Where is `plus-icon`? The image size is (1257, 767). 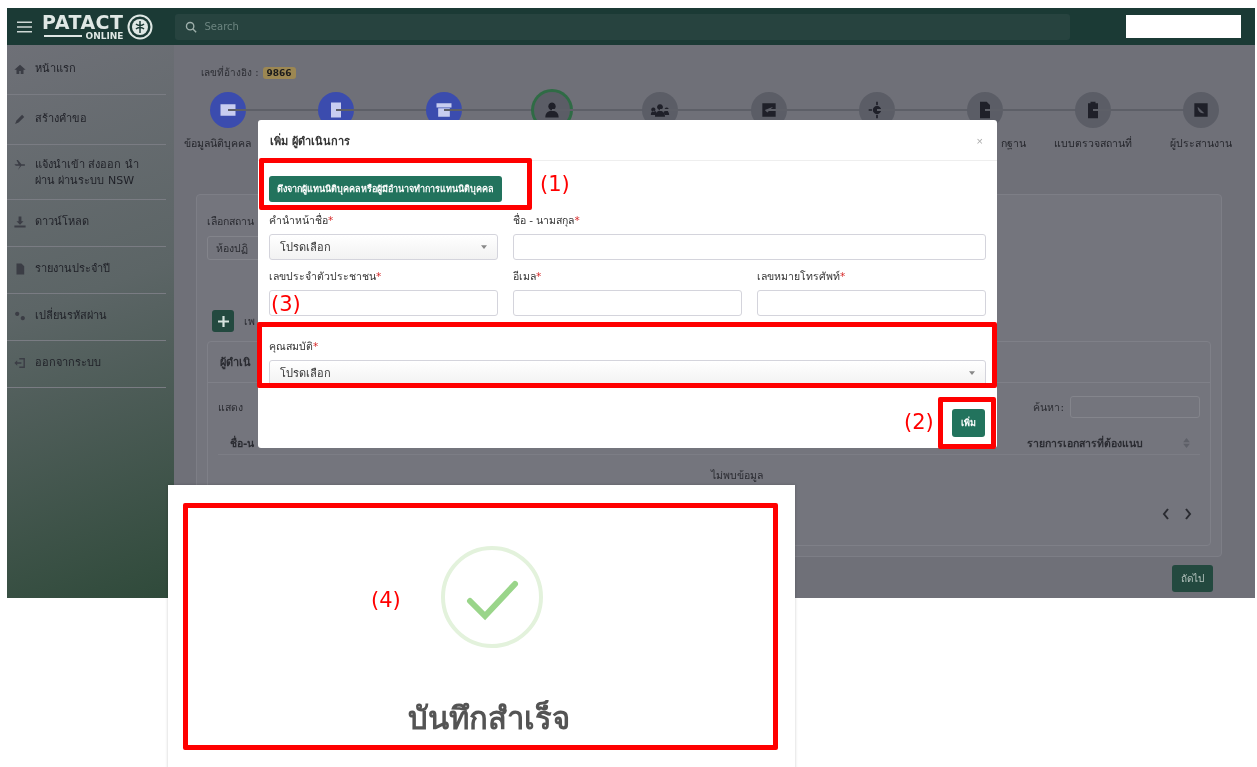
plus-icon is located at coordinates (223, 321).